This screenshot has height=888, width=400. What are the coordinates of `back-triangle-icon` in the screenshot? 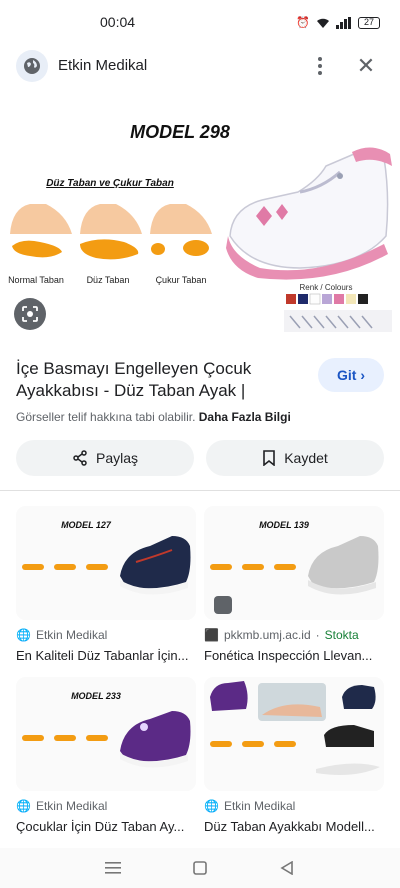 It's located at (286, 868).